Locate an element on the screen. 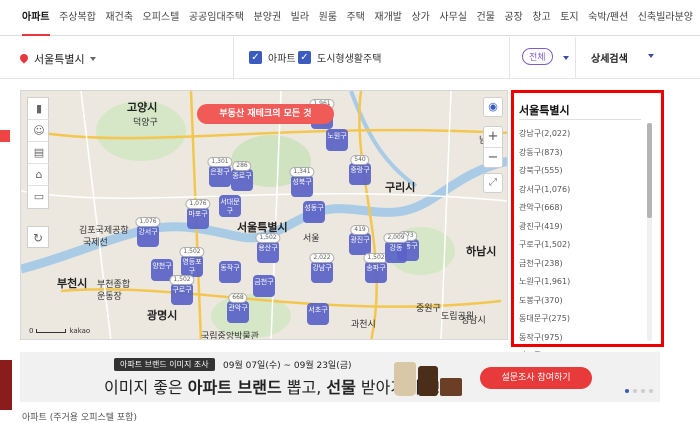  cluster-district-name: 영등포구 is located at coordinates (192, 266).